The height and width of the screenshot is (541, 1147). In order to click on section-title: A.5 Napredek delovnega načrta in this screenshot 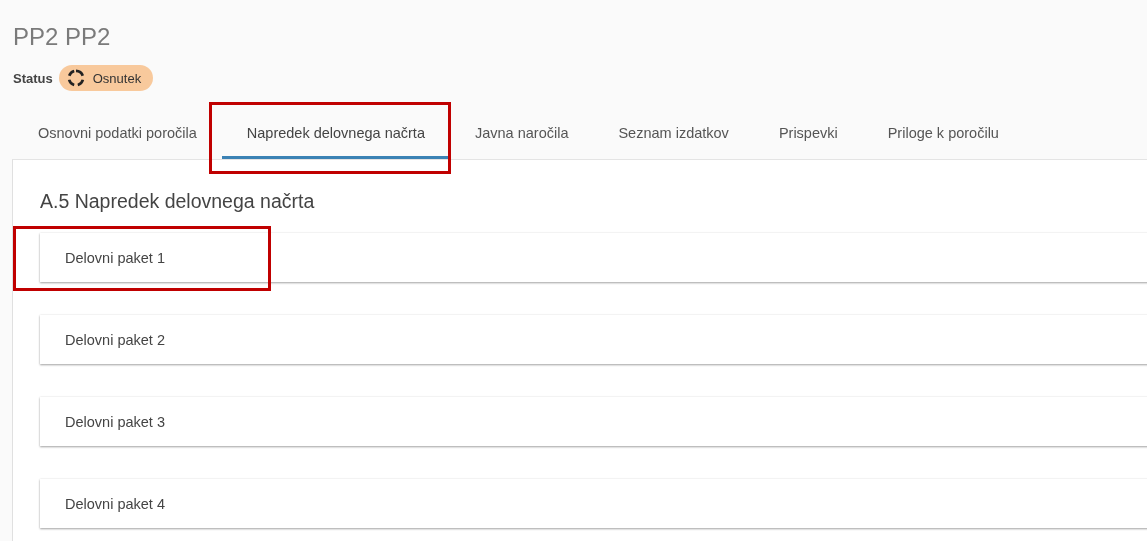, I will do `click(177, 201)`.